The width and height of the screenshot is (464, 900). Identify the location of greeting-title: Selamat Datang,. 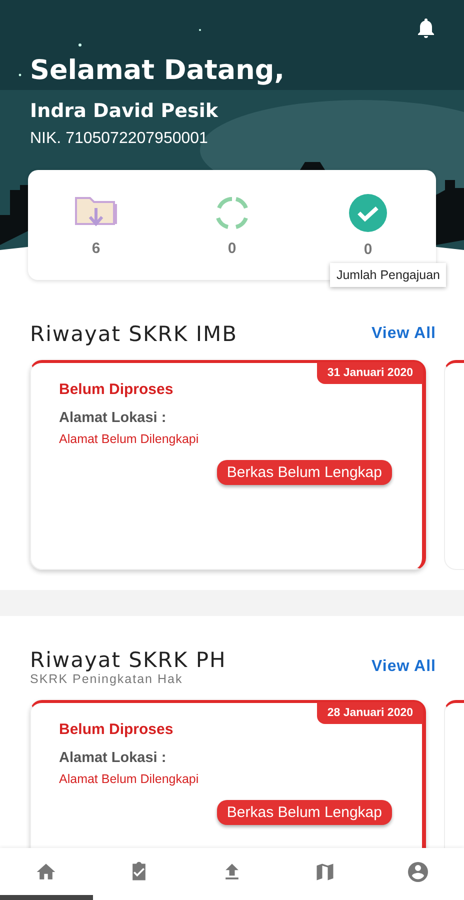
(158, 70).